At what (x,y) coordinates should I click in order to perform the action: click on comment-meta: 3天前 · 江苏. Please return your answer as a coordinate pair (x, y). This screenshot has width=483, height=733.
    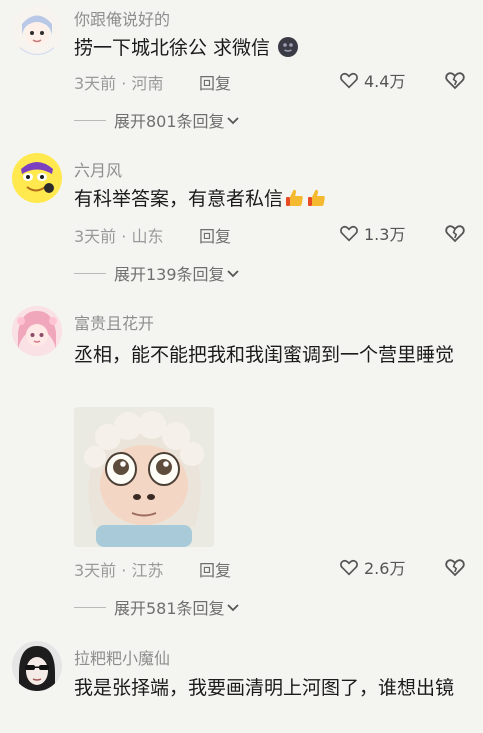
    Looking at the image, I should click on (118, 569).